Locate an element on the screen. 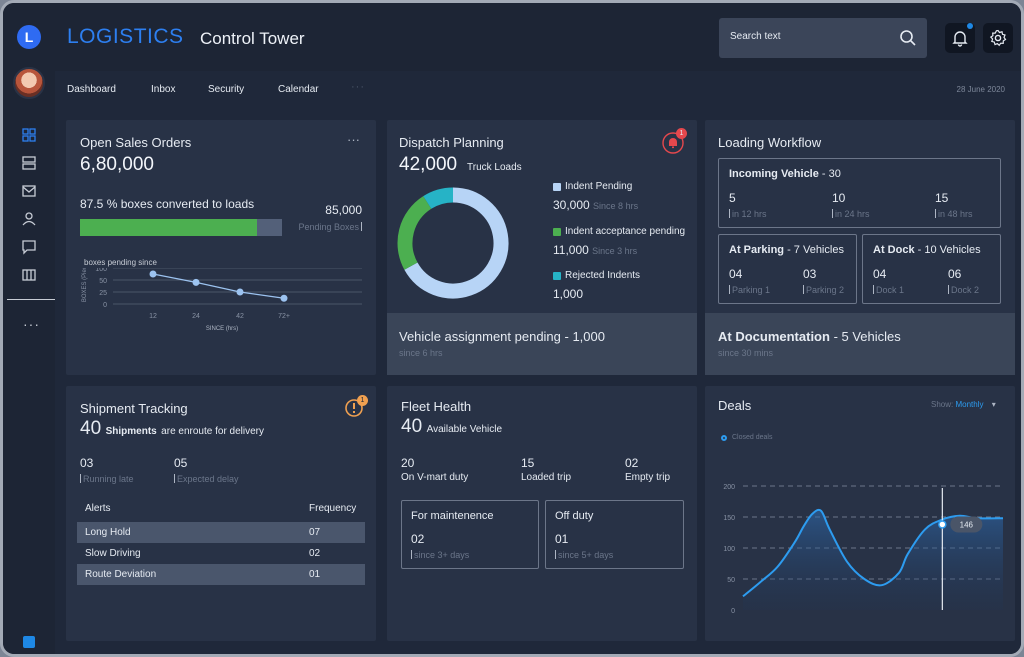 The height and width of the screenshot is (657, 1024). legend-swatch-indent-acceptance is located at coordinates (557, 232).